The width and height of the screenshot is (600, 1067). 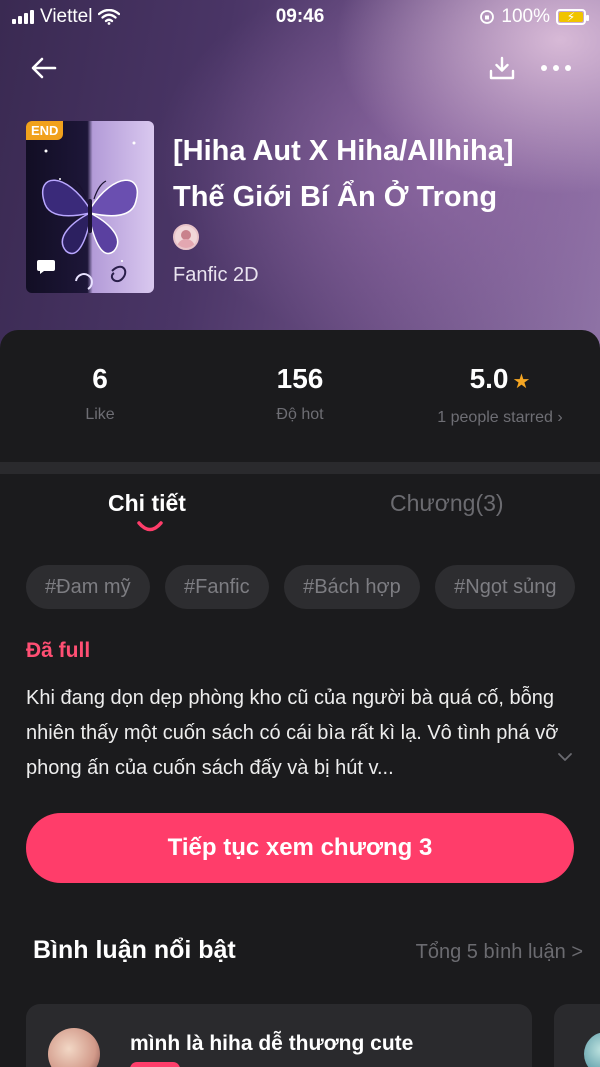 I want to click on tag-chip: #Fanfic, so click(x=217, y=587).